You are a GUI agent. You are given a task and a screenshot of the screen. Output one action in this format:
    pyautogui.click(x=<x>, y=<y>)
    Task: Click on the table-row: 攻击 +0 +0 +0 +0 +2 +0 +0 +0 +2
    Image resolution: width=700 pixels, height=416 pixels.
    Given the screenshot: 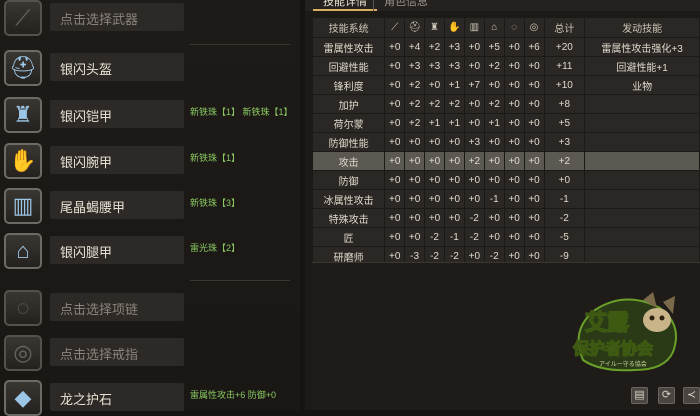 What is the action you would take?
    pyautogui.click(x=506, y=161)
    